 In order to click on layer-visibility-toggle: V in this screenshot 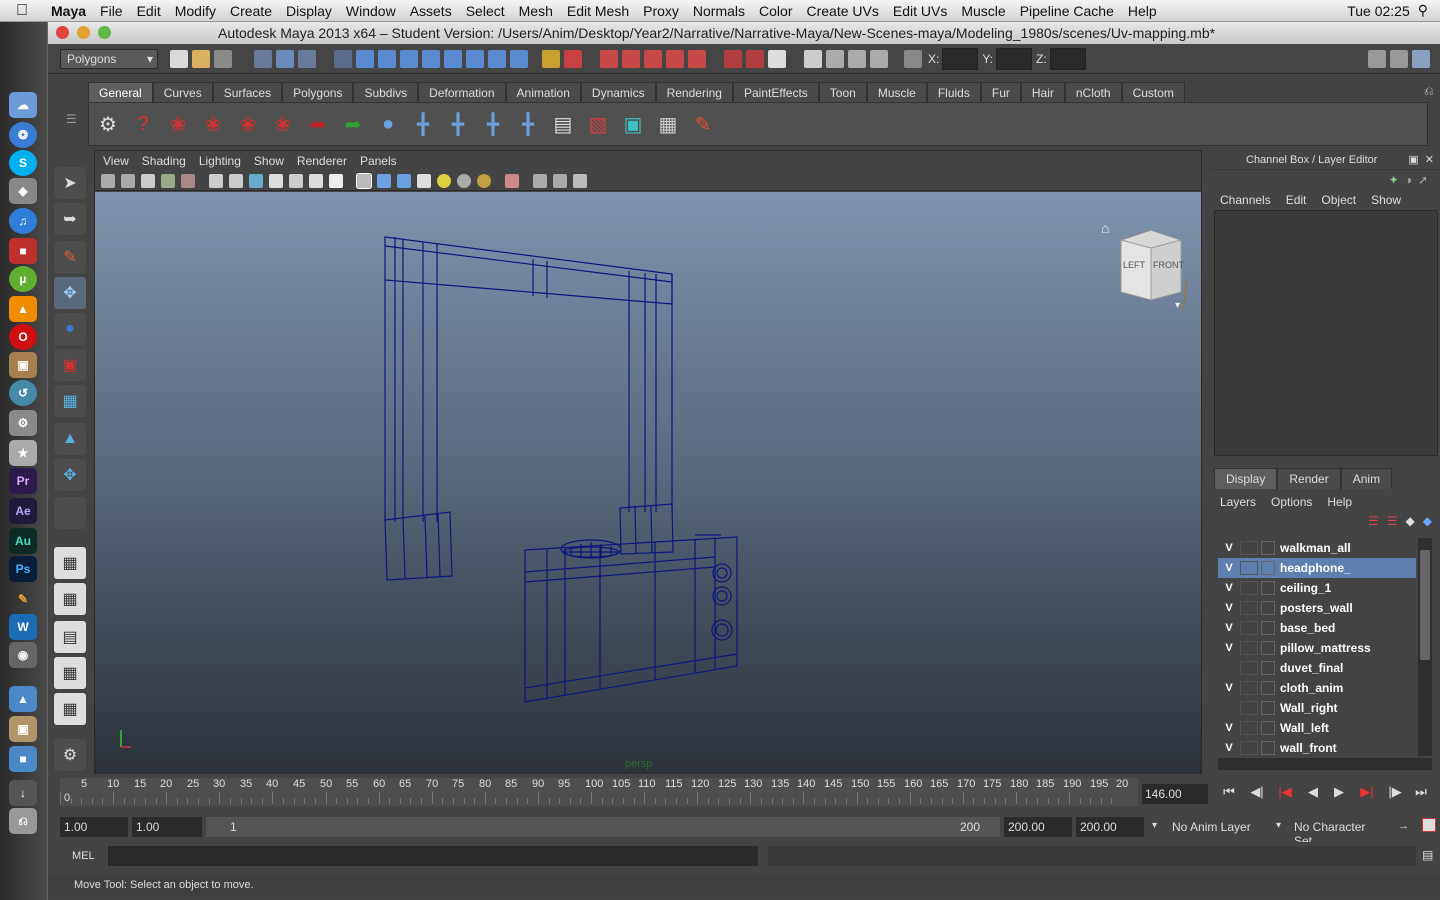, I will do `click(1229, 588)`.